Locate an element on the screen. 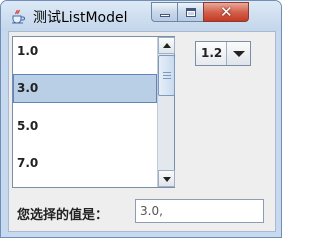 This screenshot has height=240, width=320. combobox-dropdown-button is located at coordinates (238, 53).